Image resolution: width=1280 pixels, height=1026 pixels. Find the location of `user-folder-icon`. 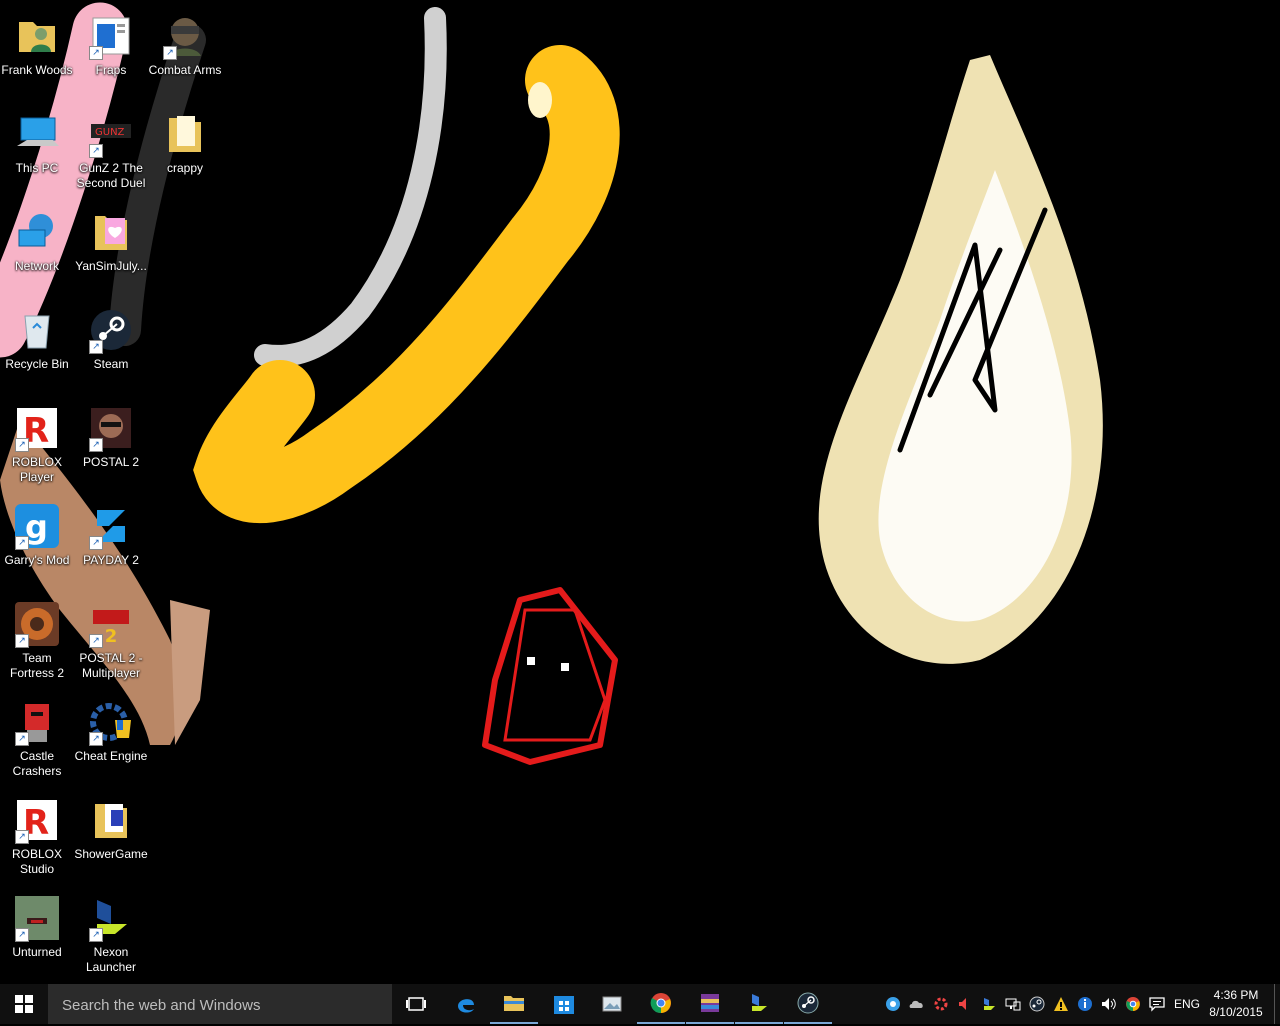

user-folder-icon is located at coordinates (37, 37).